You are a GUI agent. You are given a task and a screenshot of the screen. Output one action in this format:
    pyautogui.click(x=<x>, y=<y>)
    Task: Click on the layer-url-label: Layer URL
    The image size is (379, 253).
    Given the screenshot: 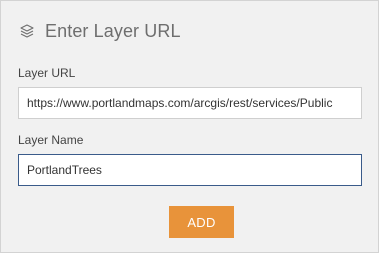 What is the action you would take?
    pyautogui.click(x=47, y=73)
    